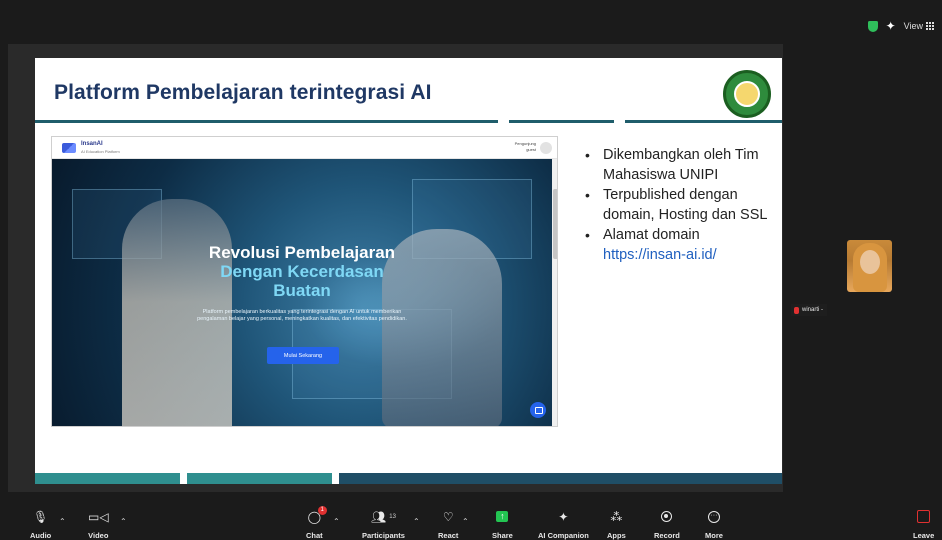  What do you see at coordinates (383, 516) in the screenshot?
I see `participants-icon: 👥︎ 13` at bounding box center [383, 516].